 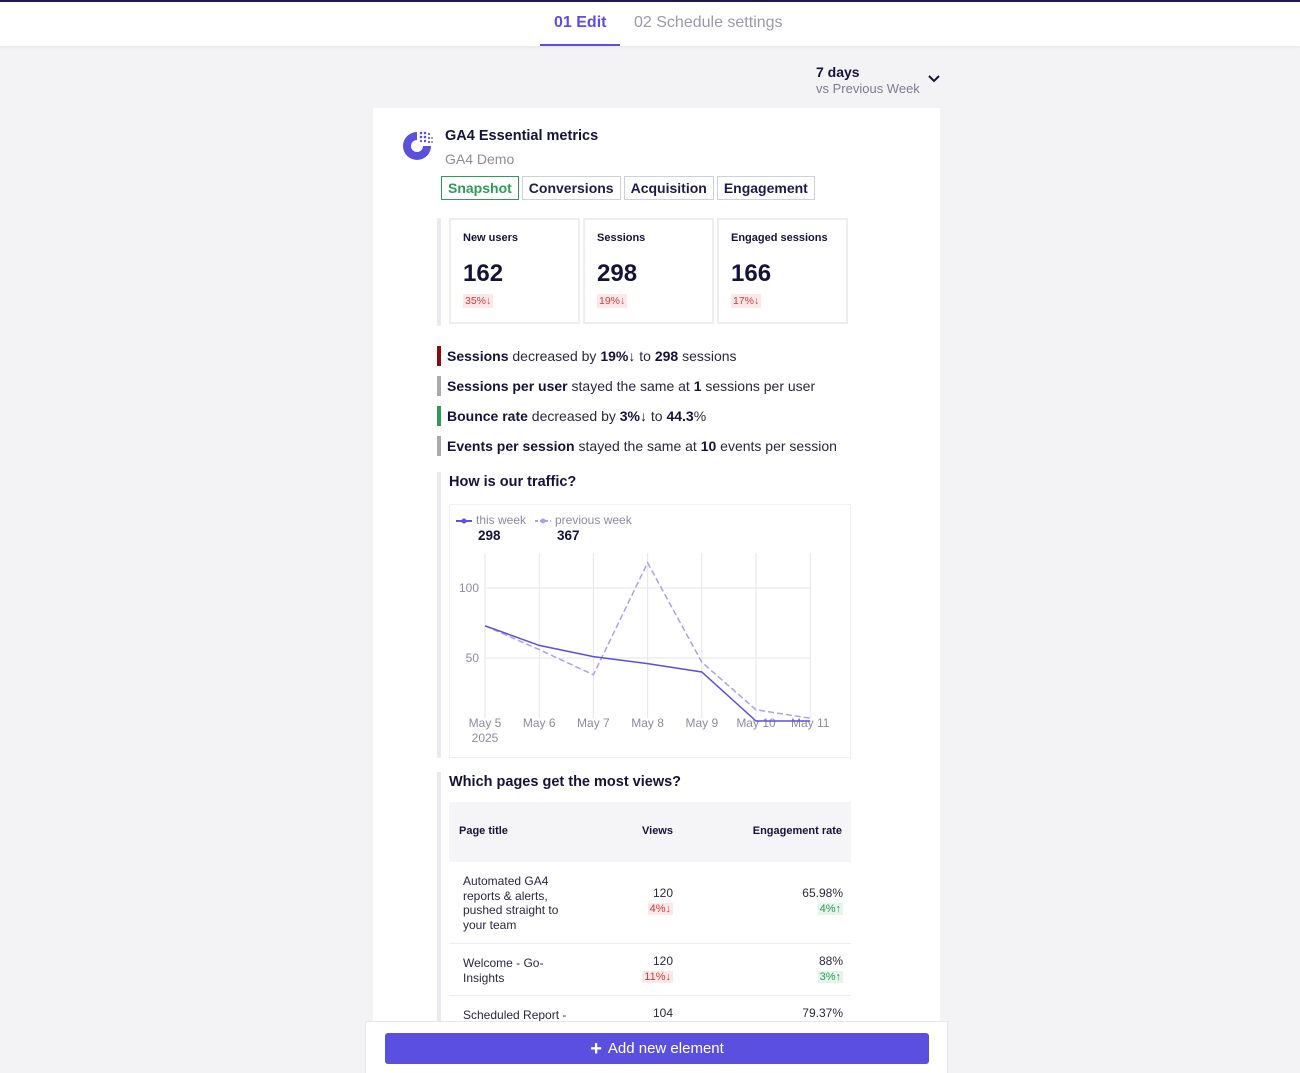 I want to click on views-value: 104, so click(x=662, y=1013).